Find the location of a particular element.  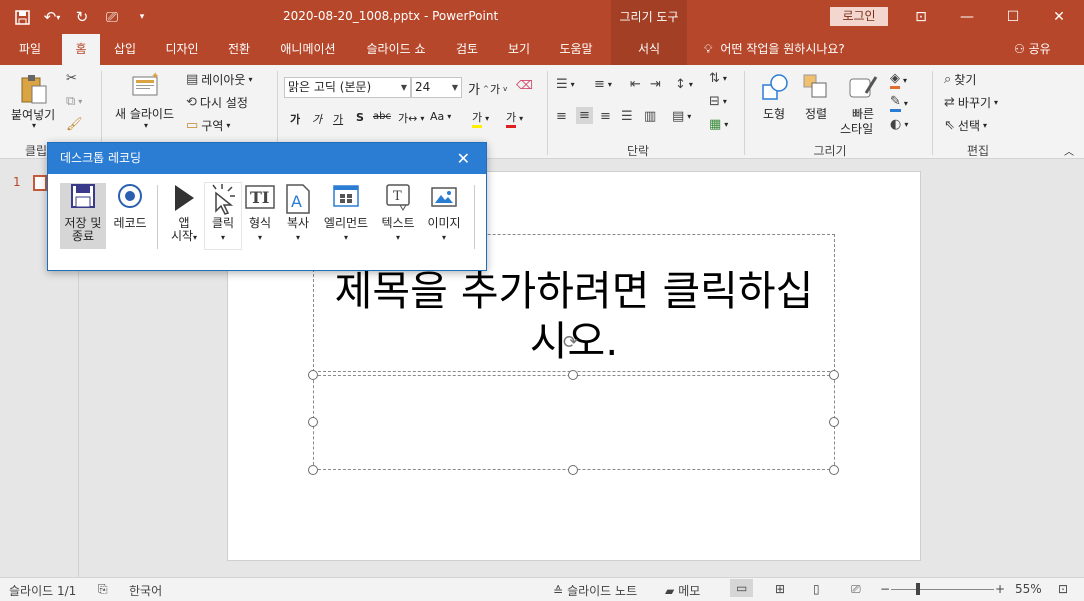

tab-transitions: 전환 is located at coordinates (239, 49).